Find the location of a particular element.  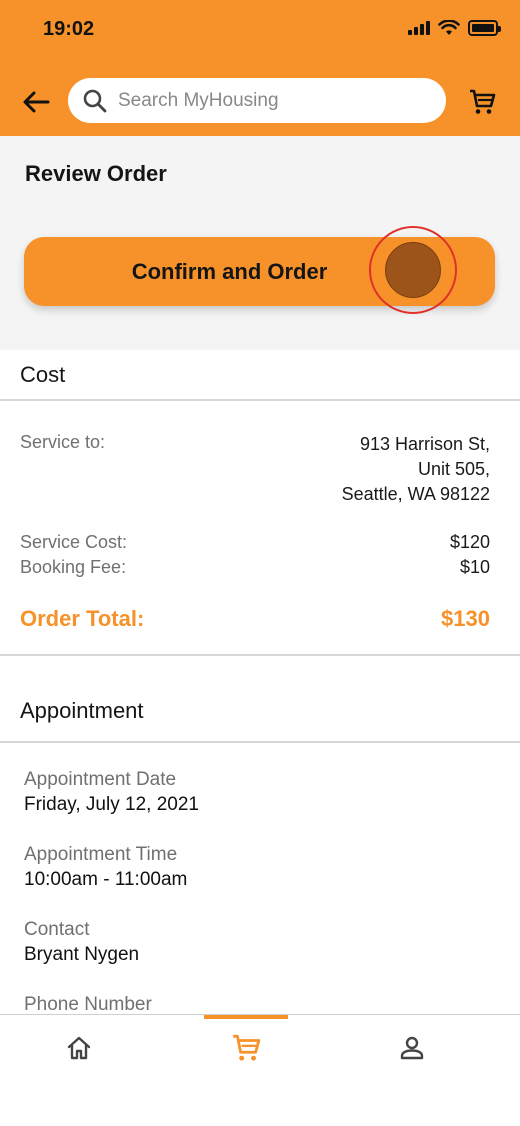

address-line: Seattle, WA 98122 is located at coordinates (415, 494).